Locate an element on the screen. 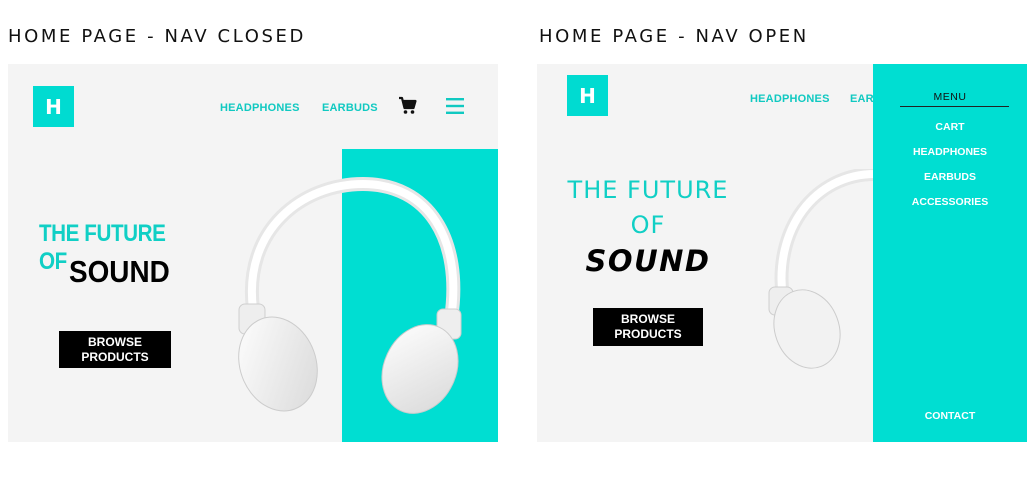 This screenshot has height=500, width=1028. caption-nav-closed: HOME PAGE - NAV CLOSED is located at coordinates (157, 36).